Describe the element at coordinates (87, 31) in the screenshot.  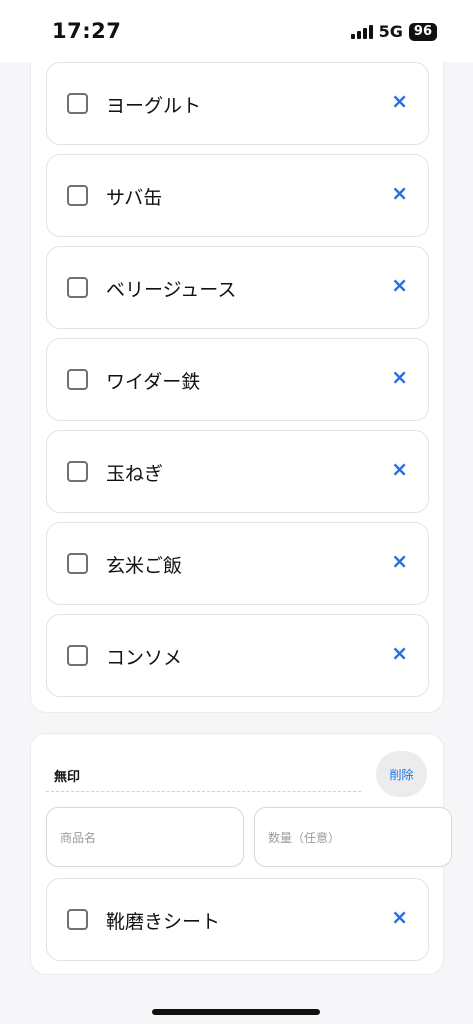
I see `status-time: 17:27` at that location.